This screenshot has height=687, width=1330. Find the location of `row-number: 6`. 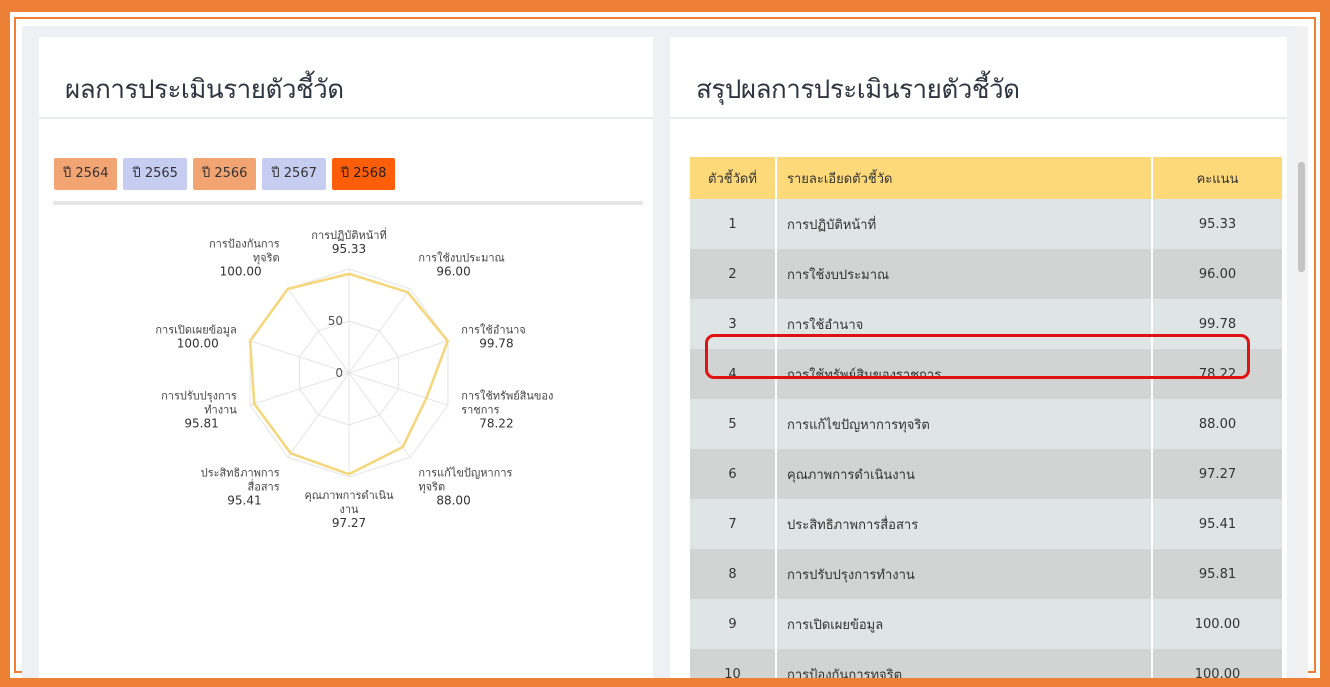

row-number: 6 is located at coordinates (733, 474).